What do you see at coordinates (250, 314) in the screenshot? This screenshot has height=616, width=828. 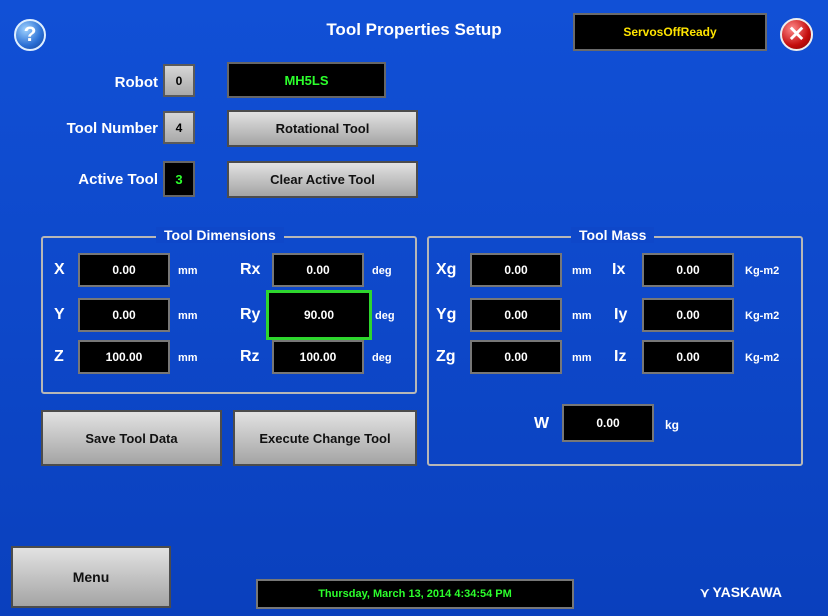 I see `ry-label: Ry` at bounding box center [250, 314].